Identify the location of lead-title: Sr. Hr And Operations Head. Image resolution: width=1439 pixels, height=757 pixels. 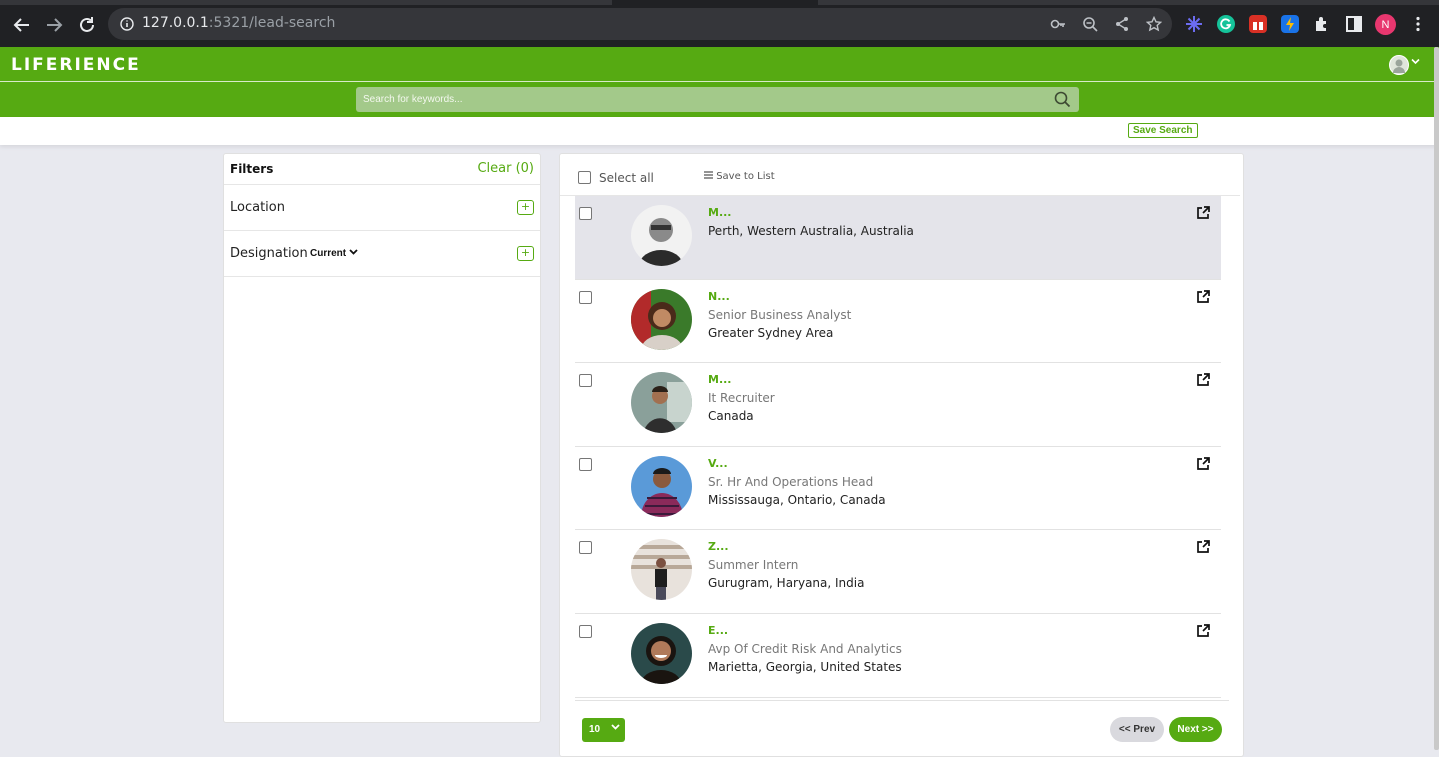
(791, 481).